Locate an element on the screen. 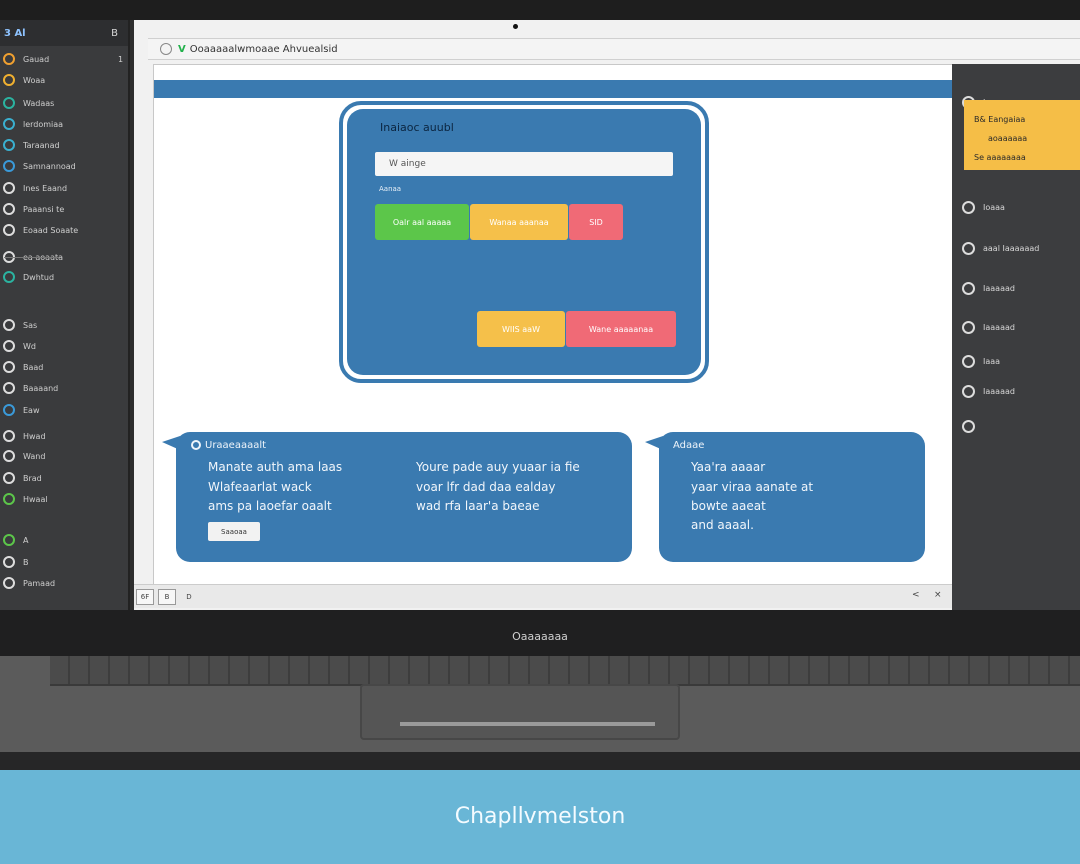  sidebar-item: A is located at coordinates (64, 540).